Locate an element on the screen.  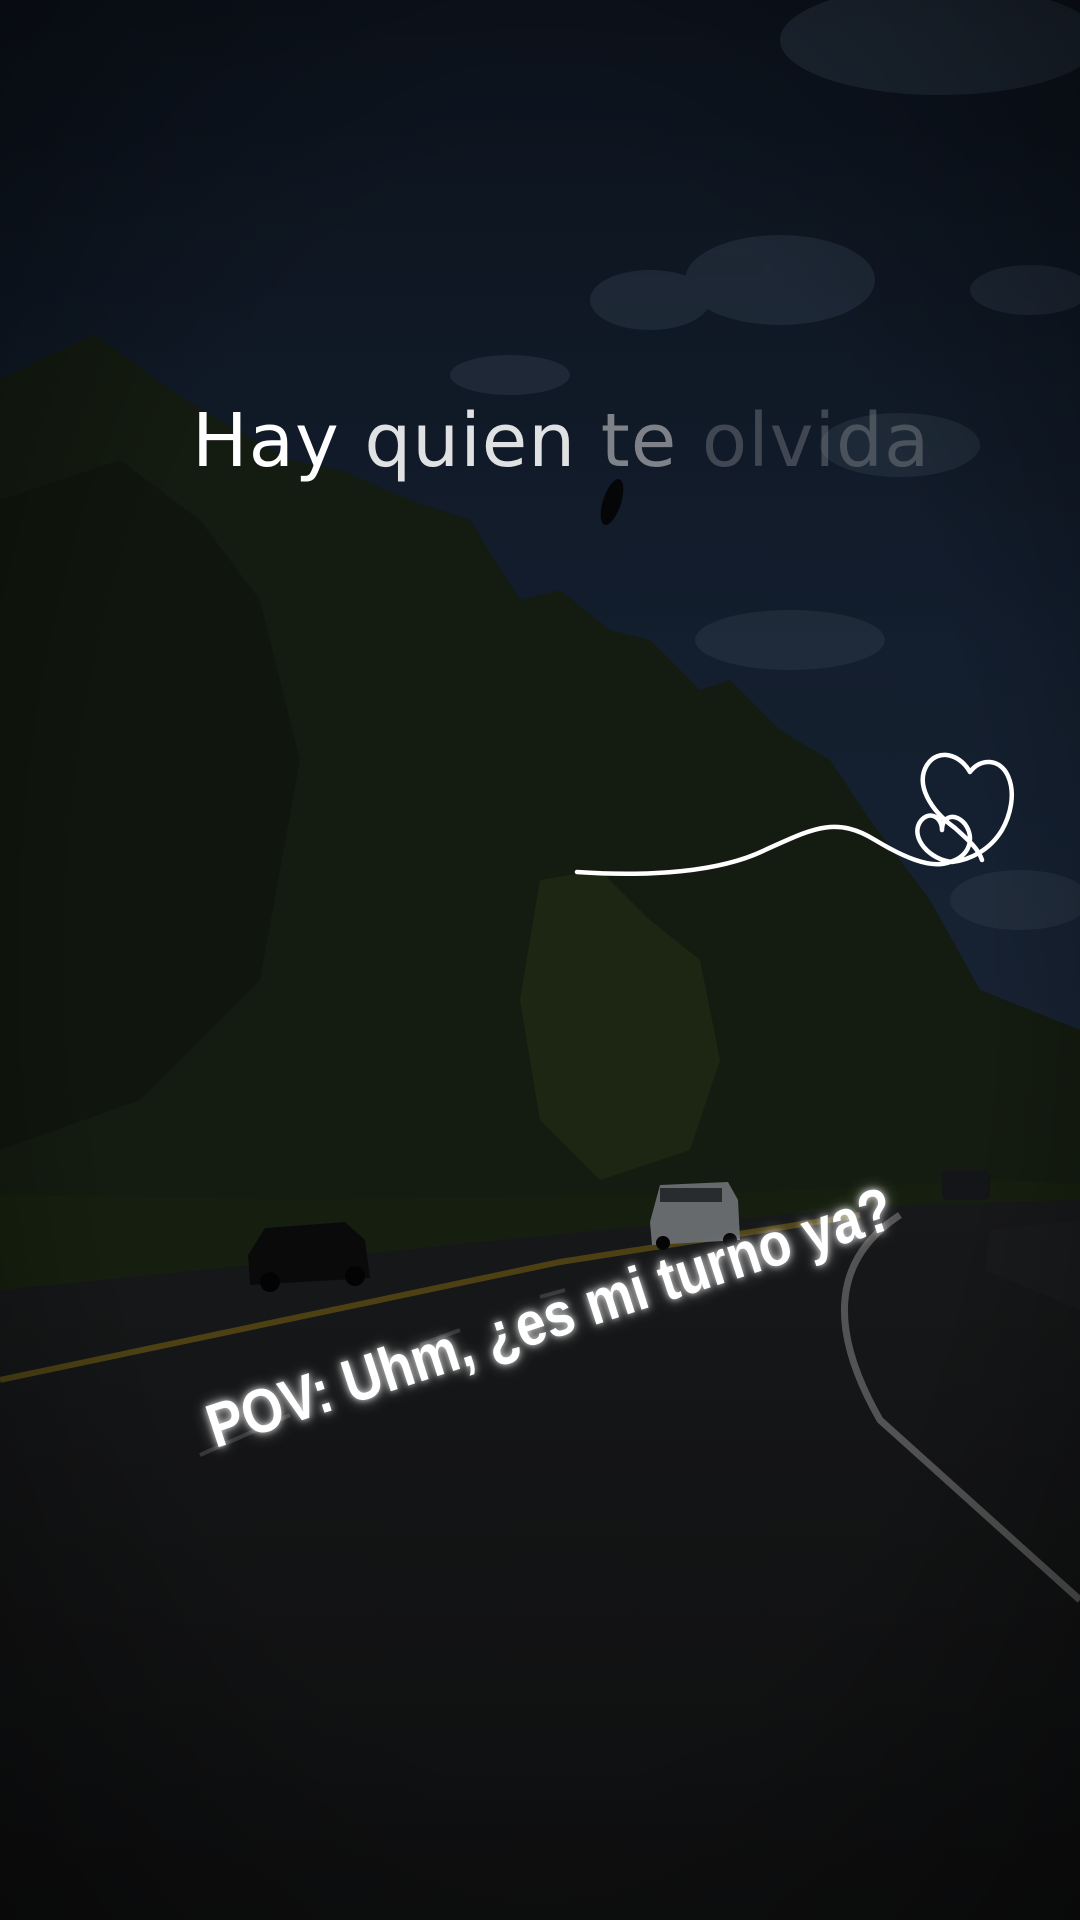
lyric-line: Hay quien te olvida is located at coordinates (561, 441).